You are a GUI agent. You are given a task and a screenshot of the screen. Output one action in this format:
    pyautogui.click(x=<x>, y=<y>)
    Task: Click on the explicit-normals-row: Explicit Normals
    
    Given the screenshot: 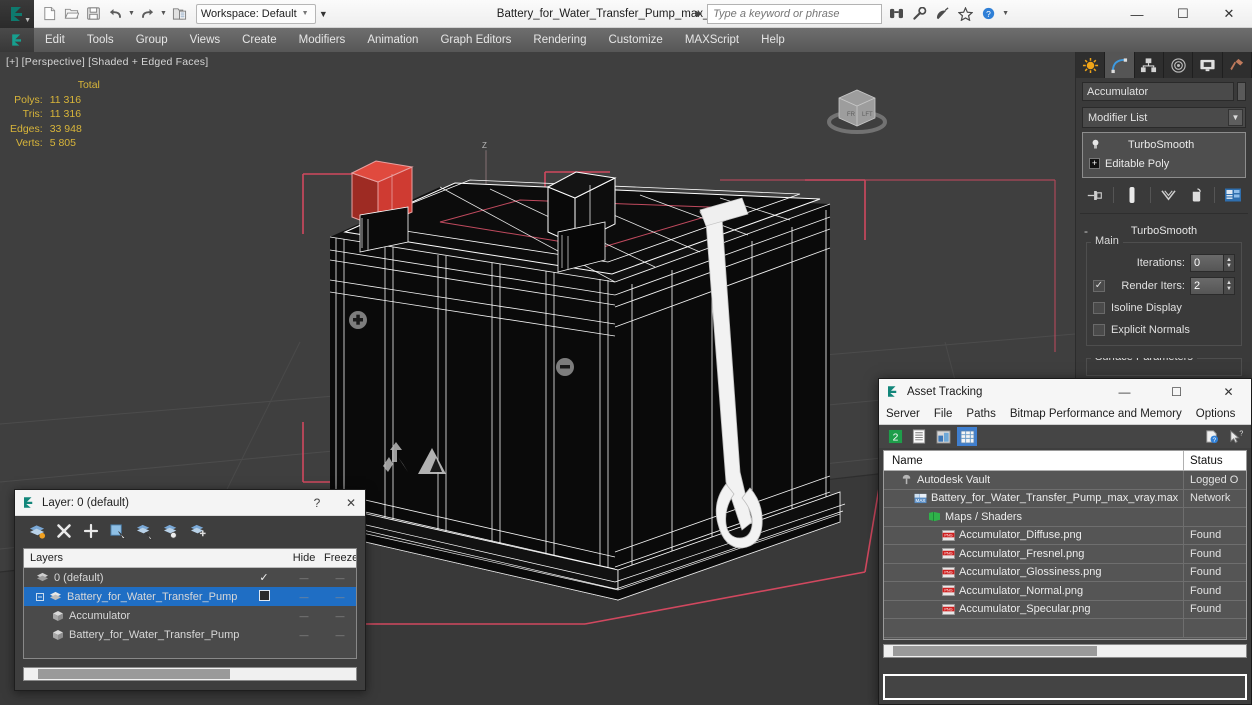 What is the action you would take?
    pyautogui.click(x=1164, y=330)
    